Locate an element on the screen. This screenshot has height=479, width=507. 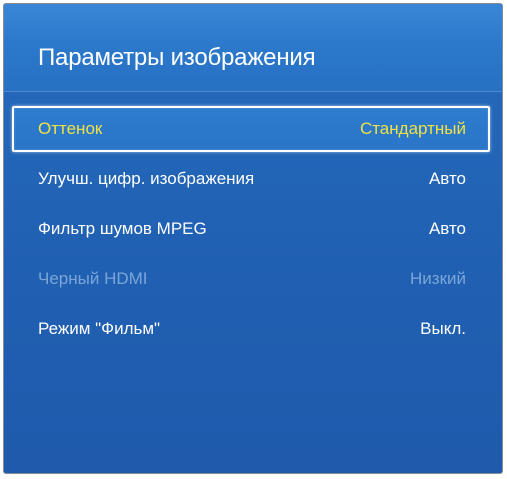
menu-item-label: Режим "Фильм" is located at coordinates (99, 328).